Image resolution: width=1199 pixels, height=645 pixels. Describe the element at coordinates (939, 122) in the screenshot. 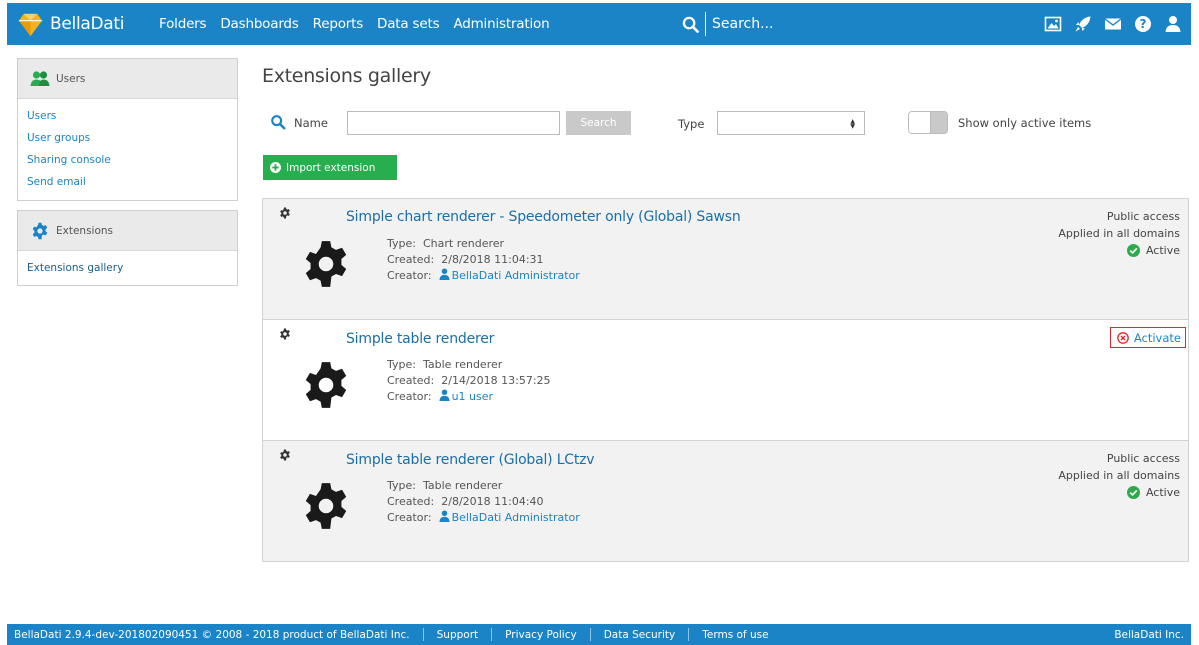

I see `toggle-track` at that location.